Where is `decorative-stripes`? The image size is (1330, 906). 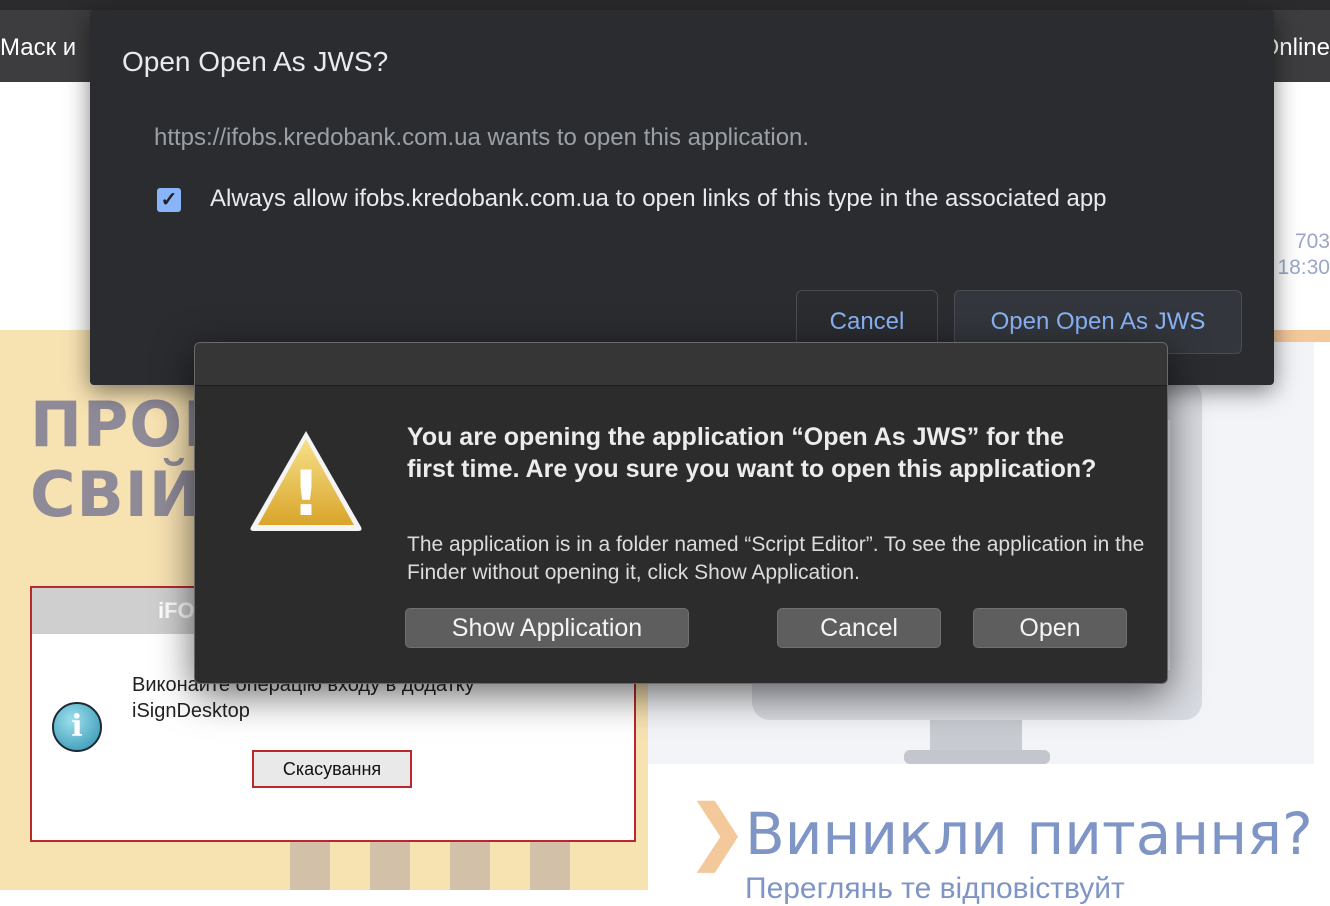 decorative-stripes is located at coordinates (440, 865).